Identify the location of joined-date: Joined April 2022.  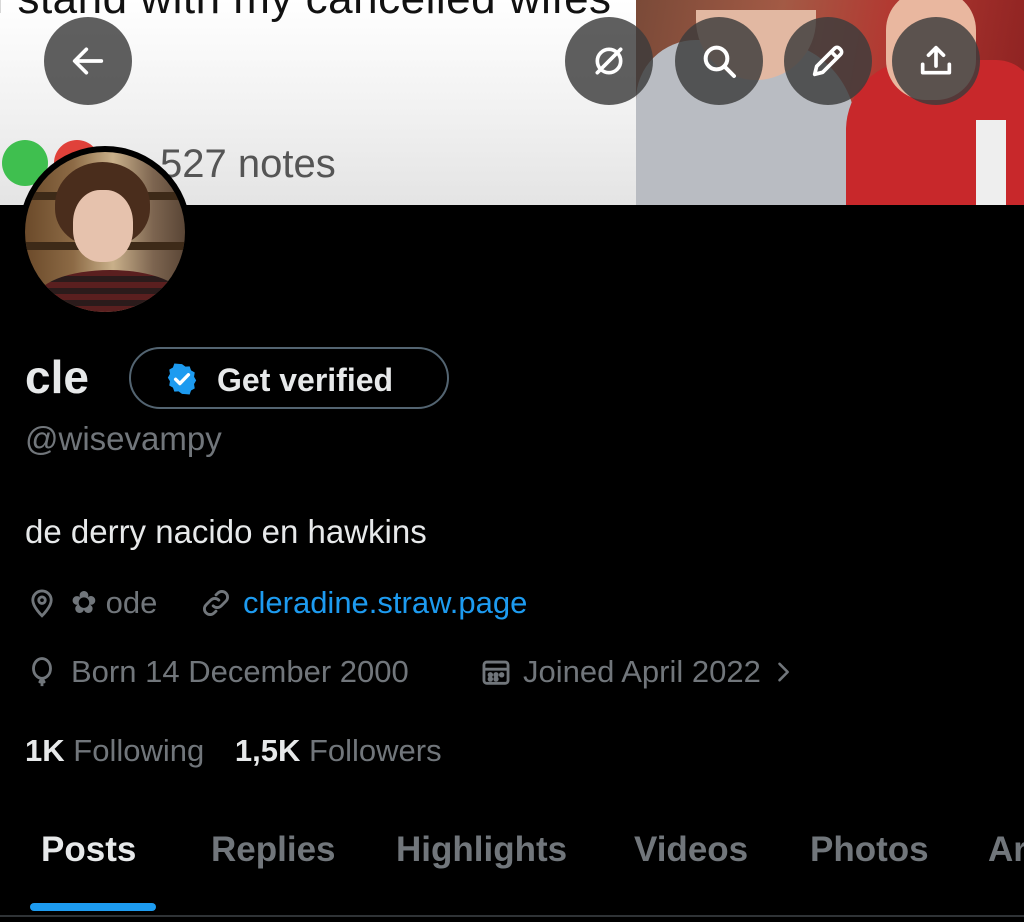
(638, 672).